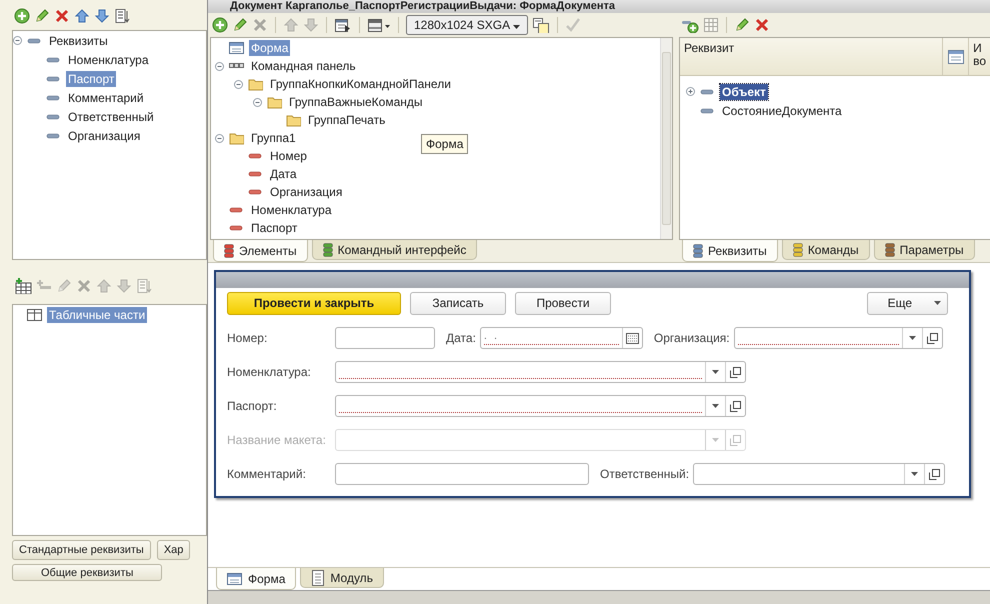  I want to click on column-header: И во, so click(979, 56).